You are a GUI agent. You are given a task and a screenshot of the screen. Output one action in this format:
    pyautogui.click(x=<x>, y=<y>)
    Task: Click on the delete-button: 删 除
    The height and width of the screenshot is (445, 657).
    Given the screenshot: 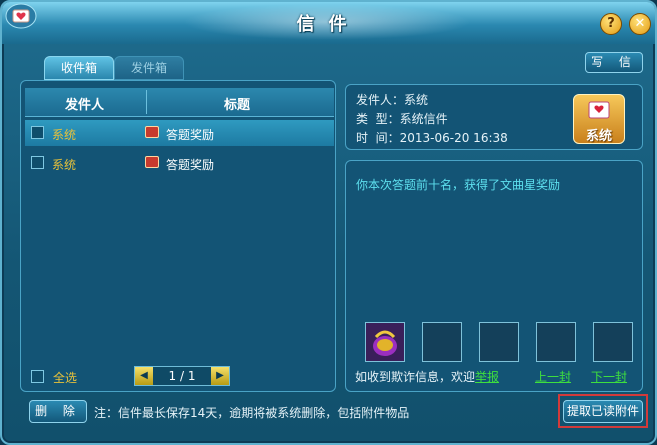 What is the action you would take?
    pyautogui.click(x=58, y=411)
    